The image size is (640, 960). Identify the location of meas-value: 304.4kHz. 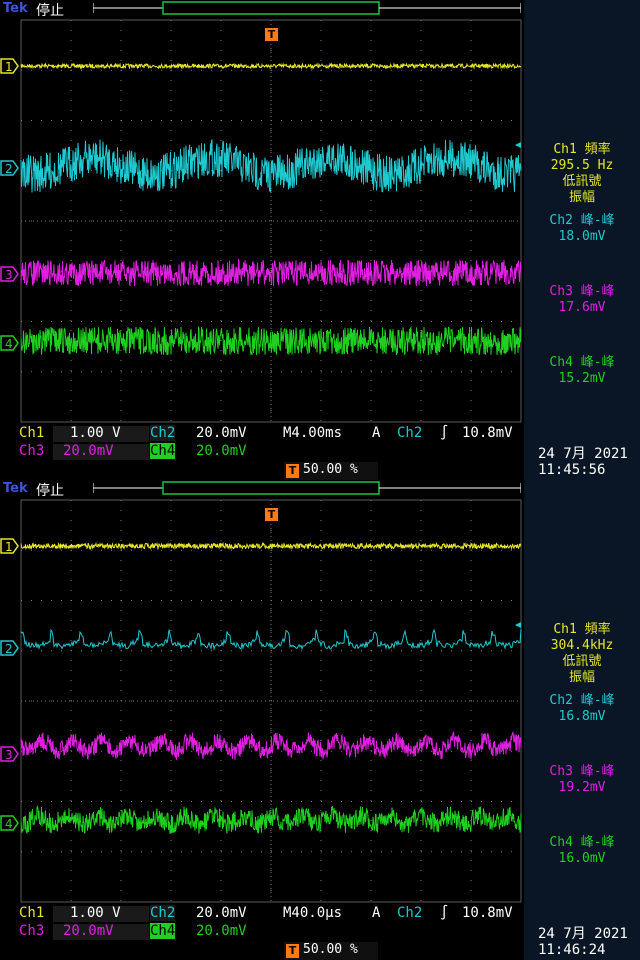
(582, 645).